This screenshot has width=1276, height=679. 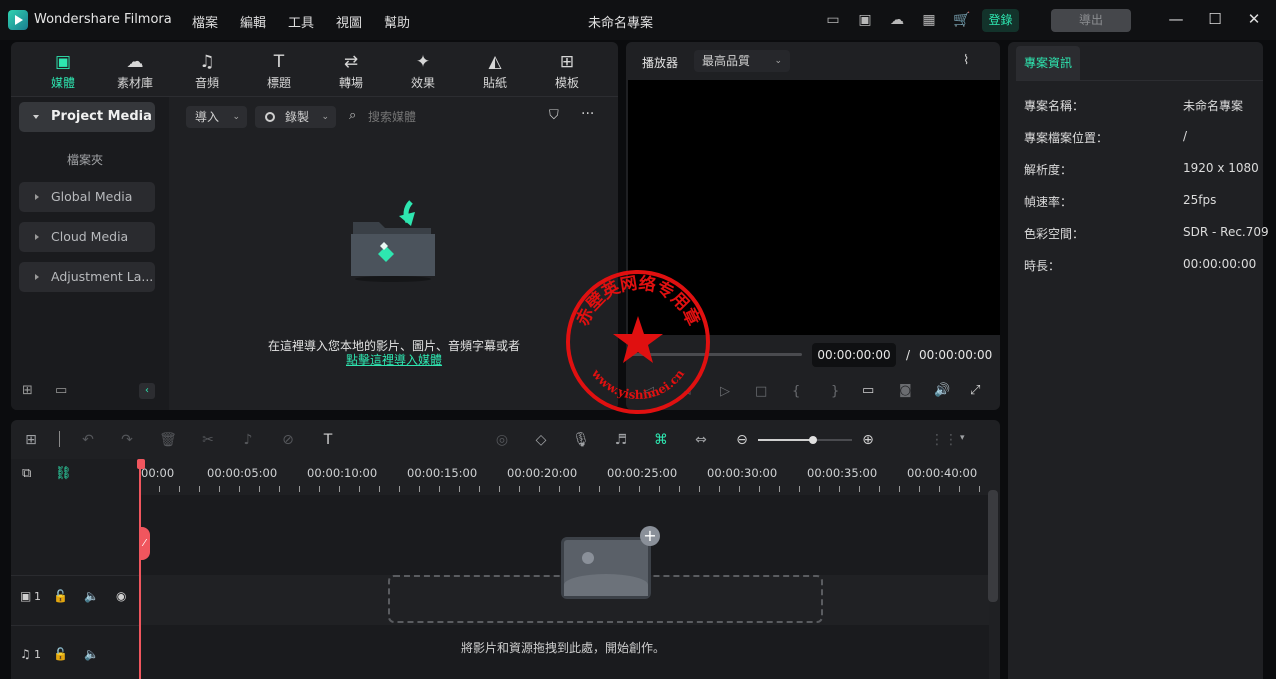 I want to click on current-timecode: 00:00:00:00, so click(x=854, y=355).